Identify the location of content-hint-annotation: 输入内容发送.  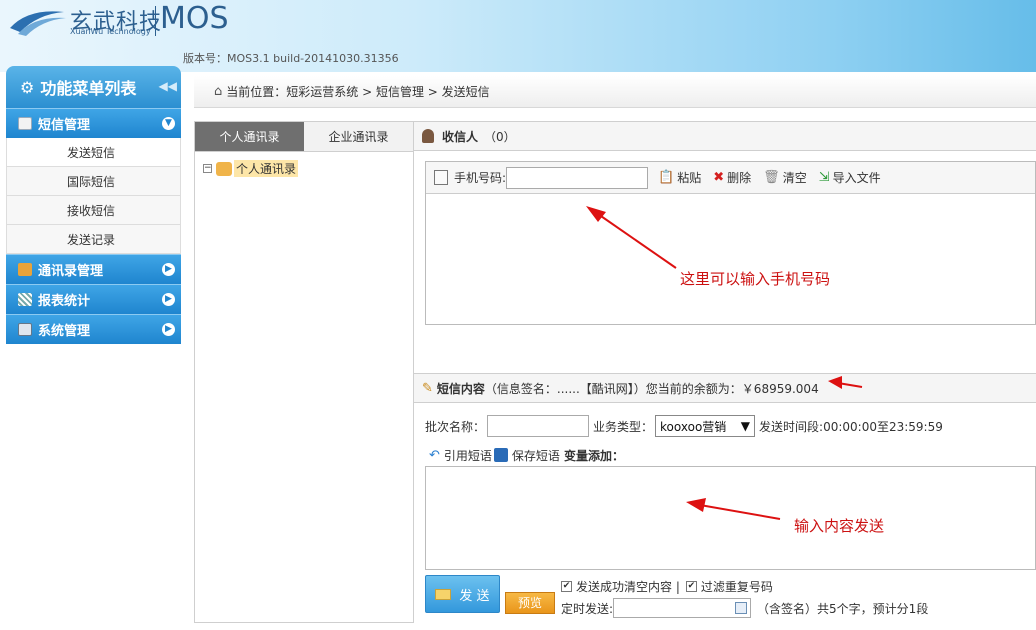
(839, 526).